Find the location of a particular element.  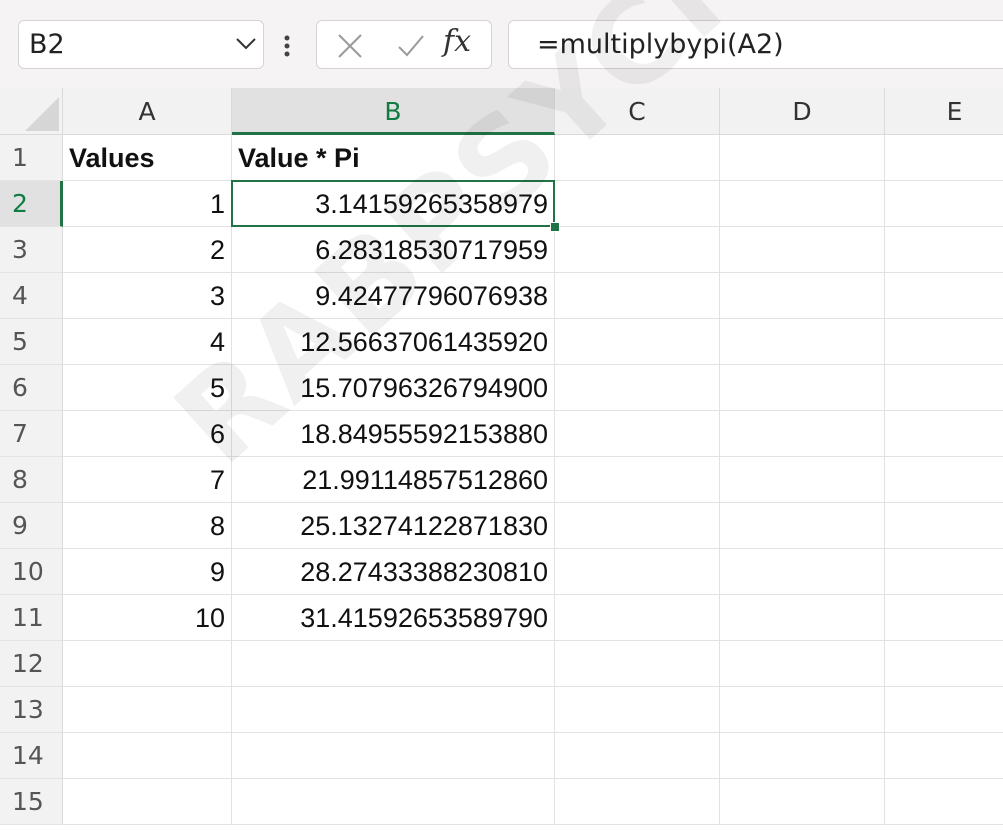

cell-e11 is located at coordinates (944, 618).